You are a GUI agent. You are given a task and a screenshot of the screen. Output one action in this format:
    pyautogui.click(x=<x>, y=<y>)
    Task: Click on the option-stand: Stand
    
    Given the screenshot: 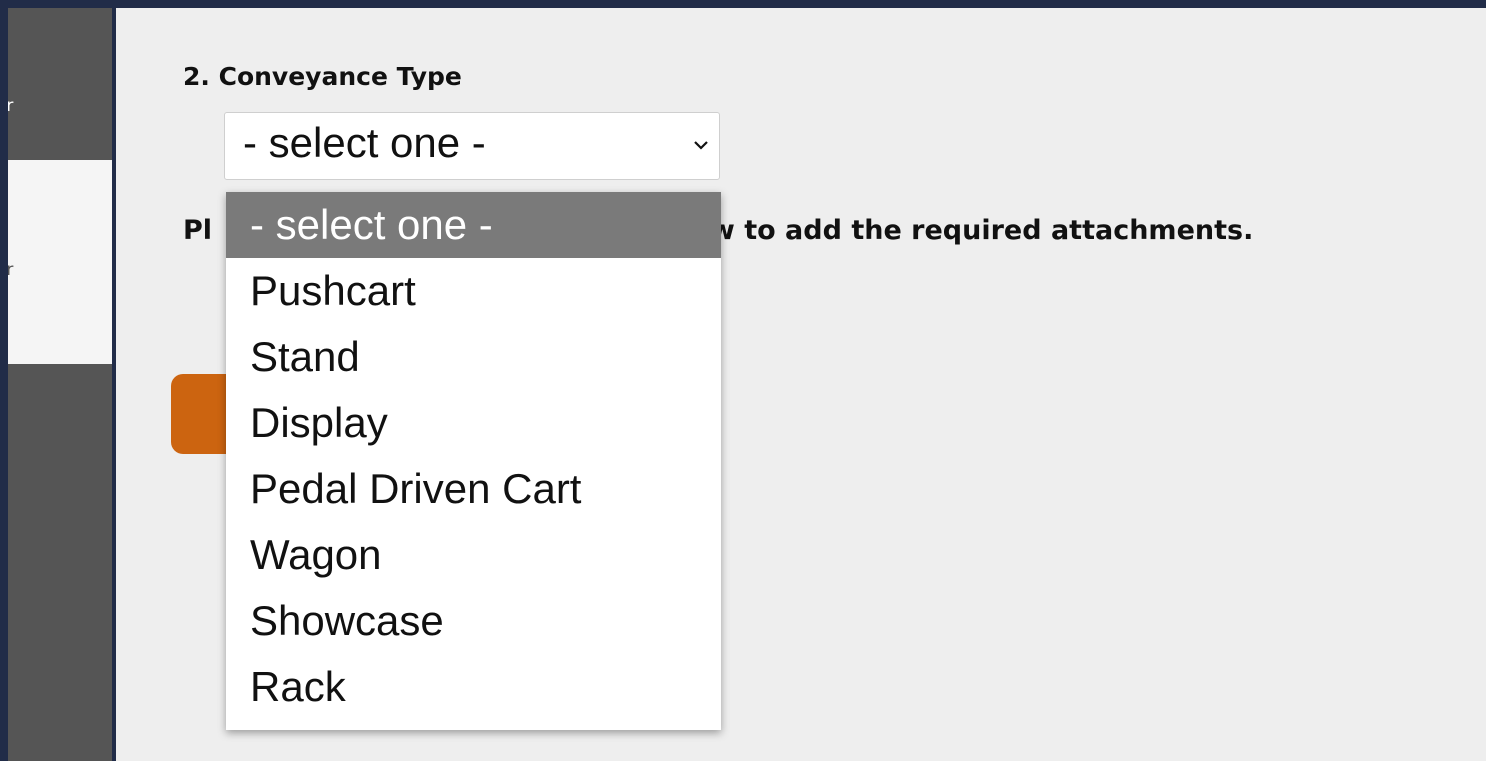 What is the action you would take?
    pyautogui.click(x=473, y=357)
    